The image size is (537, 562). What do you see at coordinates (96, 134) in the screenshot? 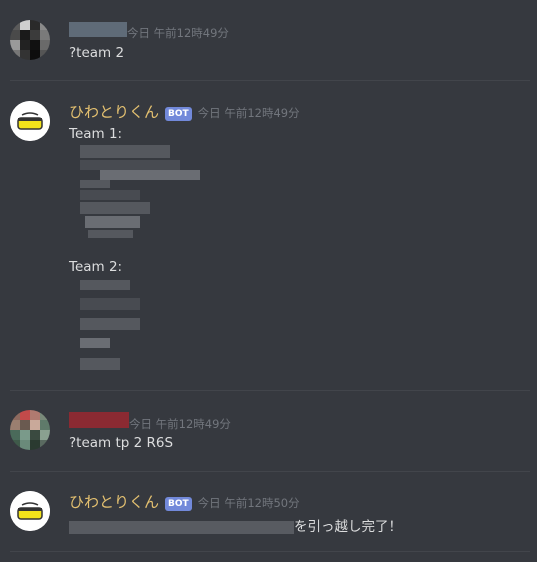
I see `team1-label: Team 1:` at bounding box center [96, 134].